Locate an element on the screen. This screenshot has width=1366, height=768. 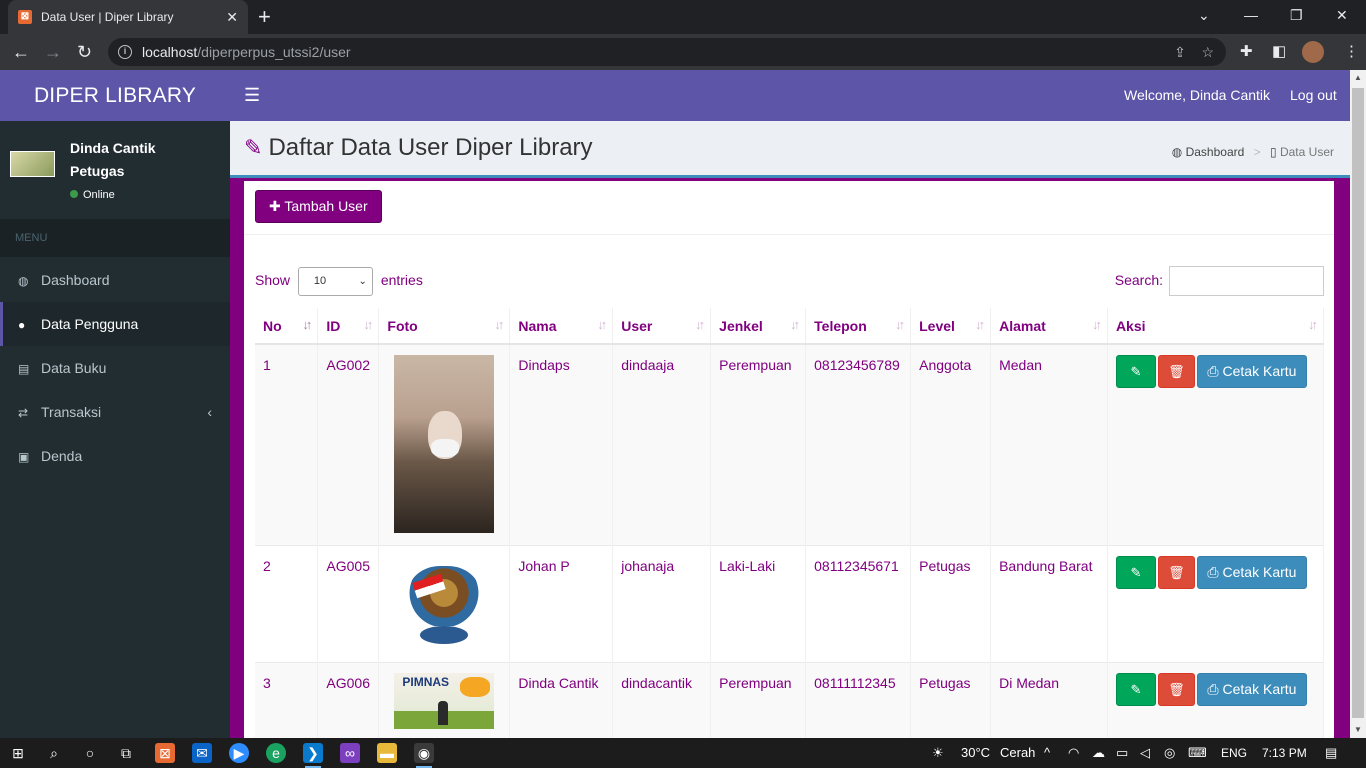
cell-alamat: Di Medan is located at coordinates (1049, 700).